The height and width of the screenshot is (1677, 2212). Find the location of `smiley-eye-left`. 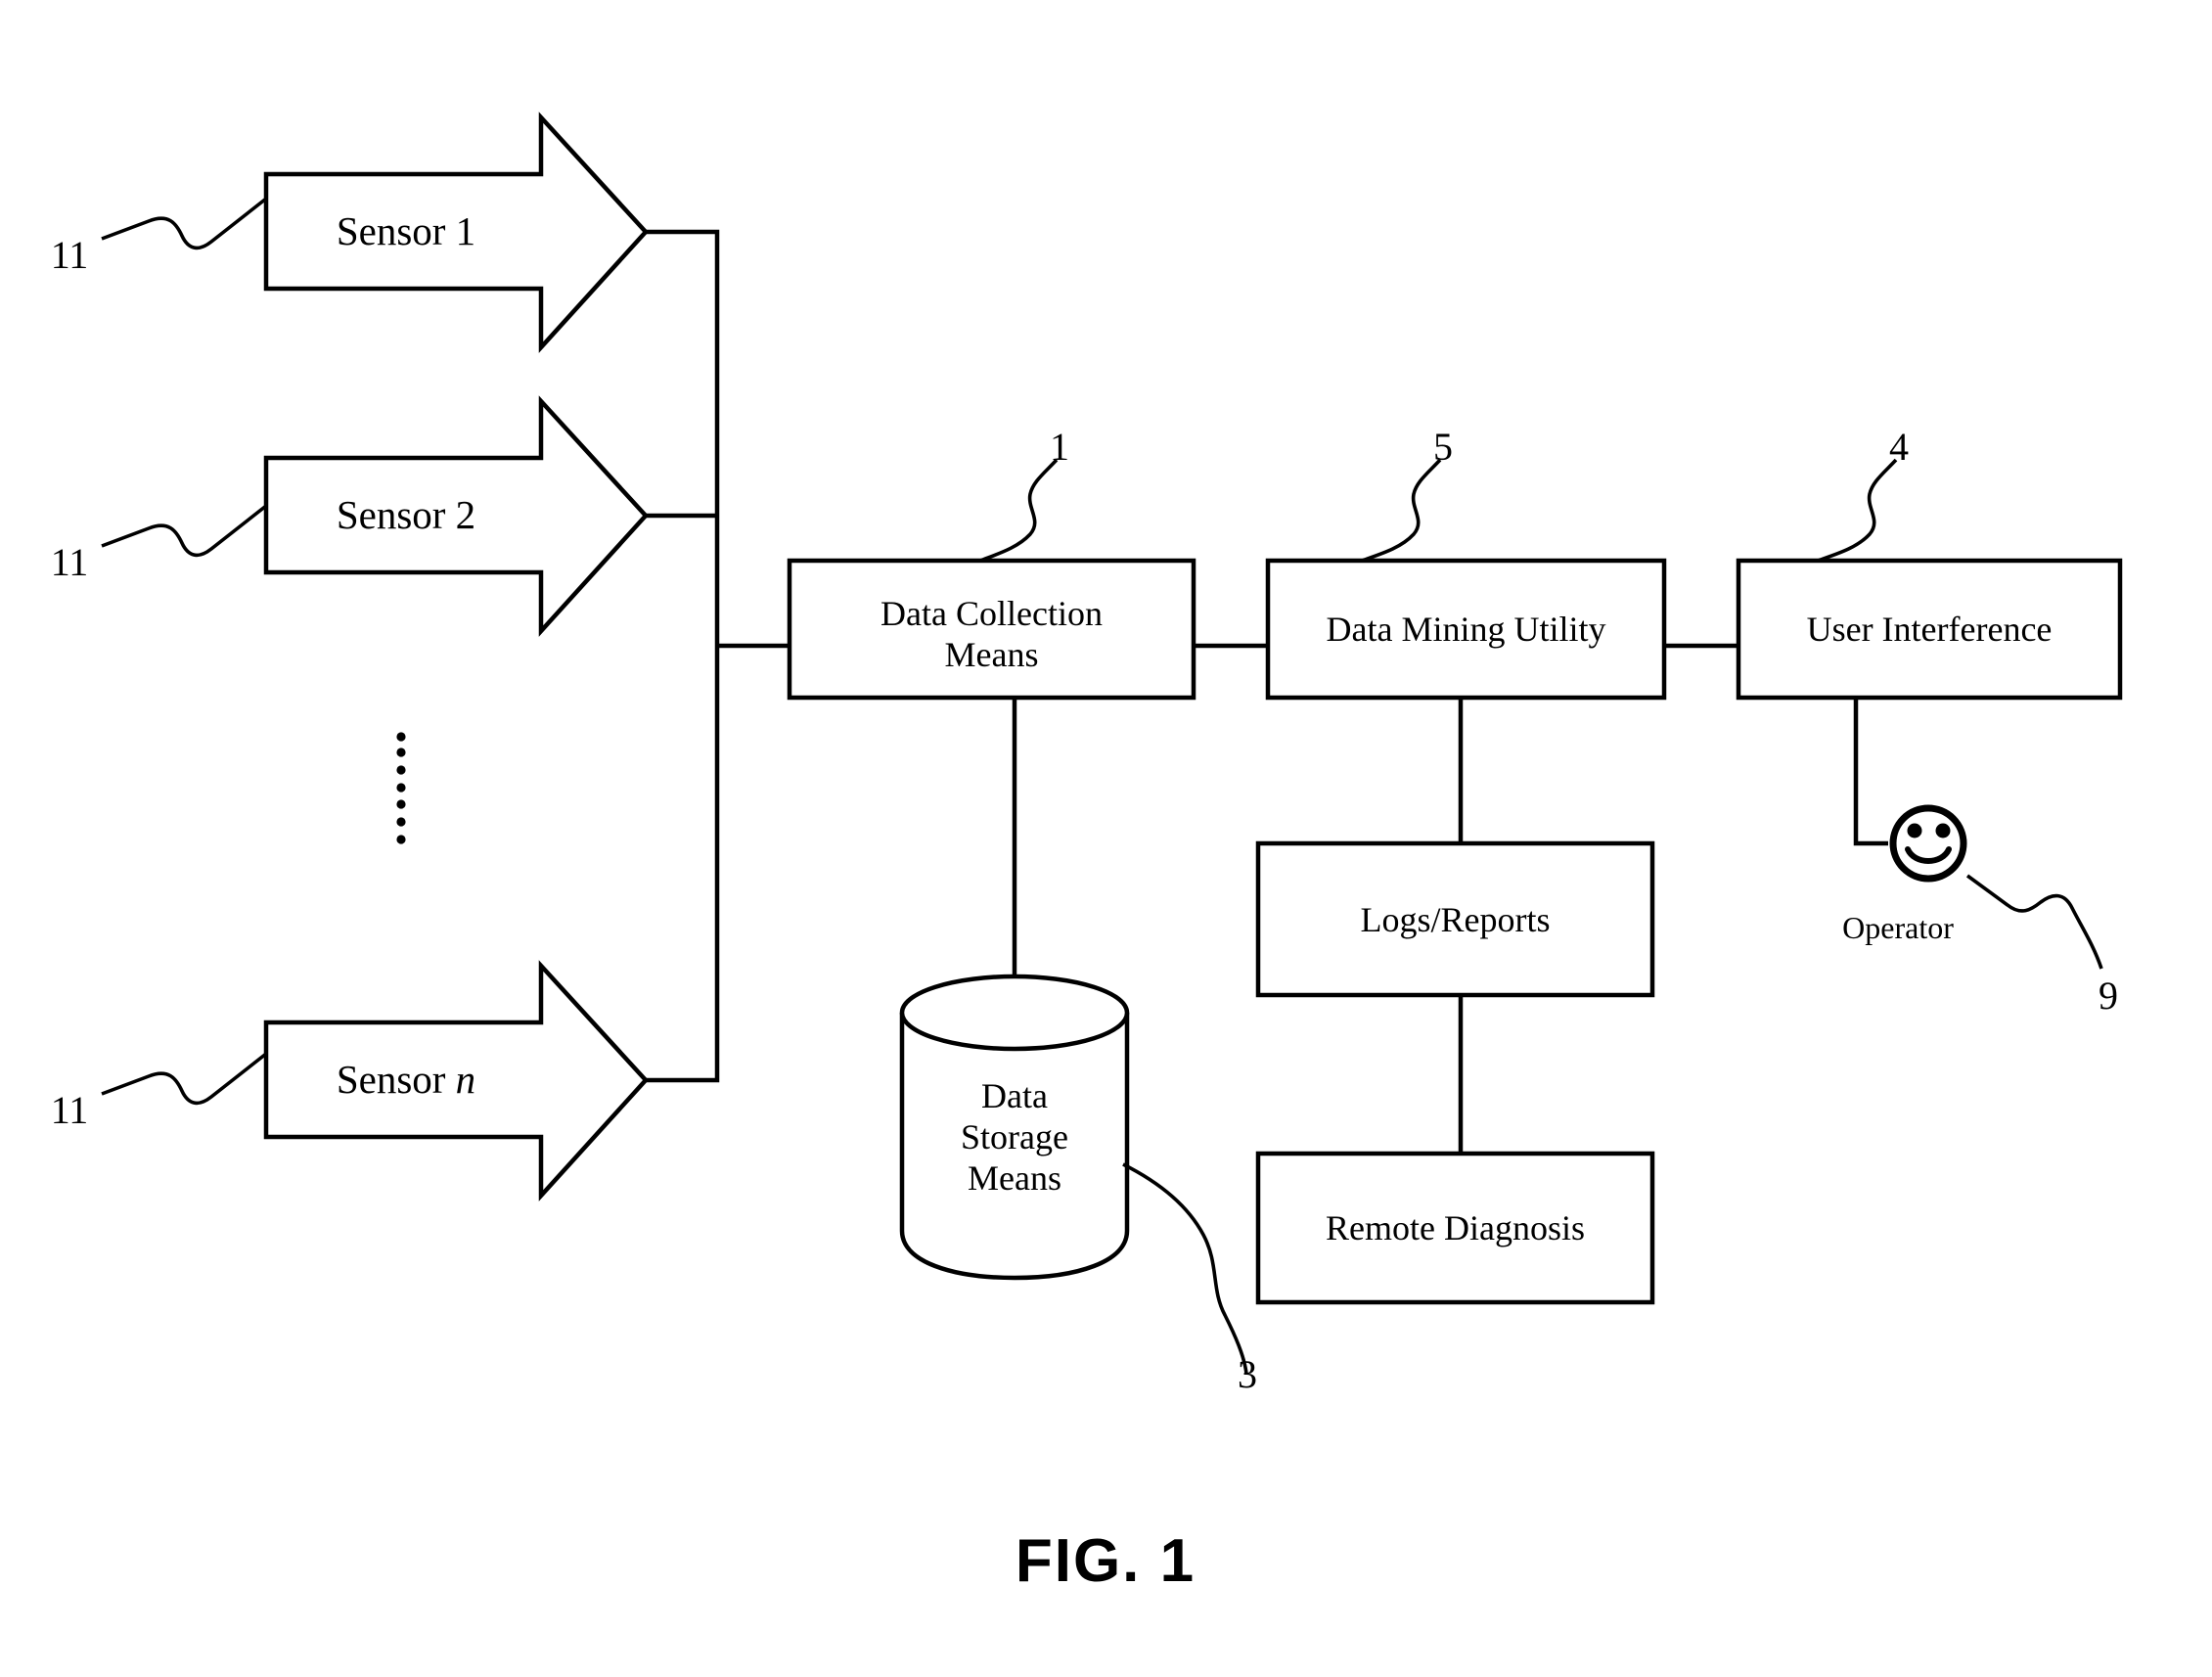

smiley-eye-left is located at coordinates (1914, 831).